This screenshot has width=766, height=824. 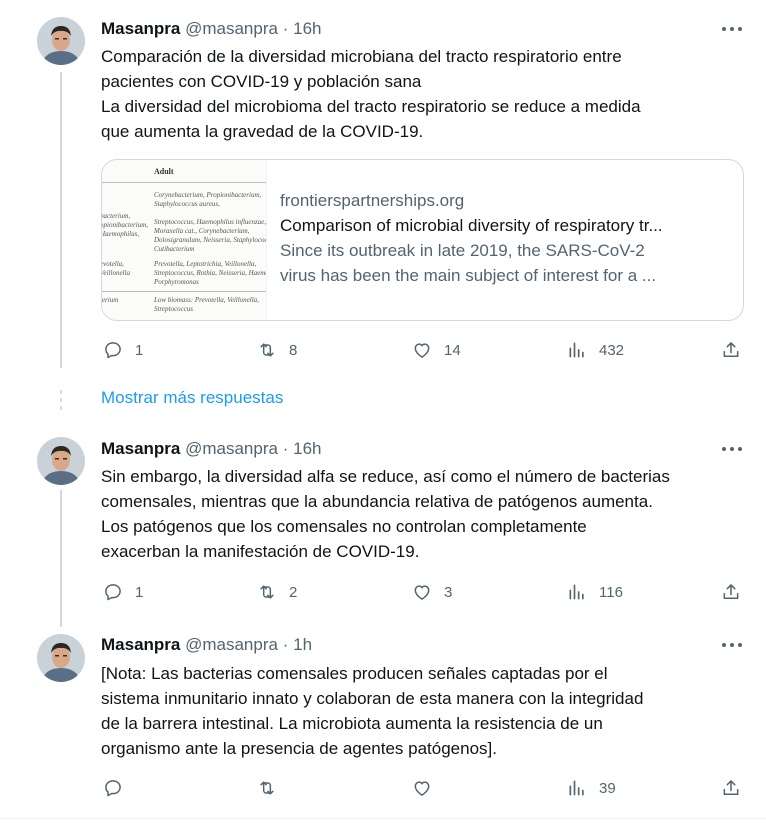 What do you see at coordinates (260, 551) in the screenshot?
I see `tweet-text-line: exacerban la manifestación de COVID-19.` at bounding box center [260, 551].